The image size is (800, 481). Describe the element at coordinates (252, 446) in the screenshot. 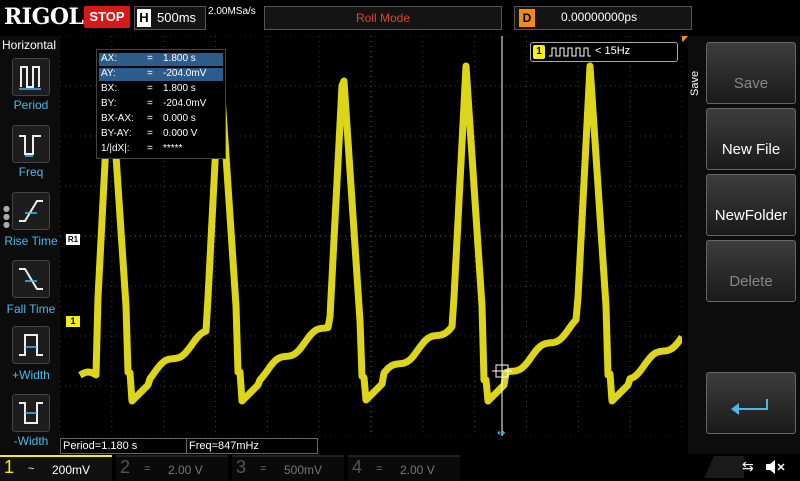

I see `freq-measurement: Freq=847mHz` at that location.